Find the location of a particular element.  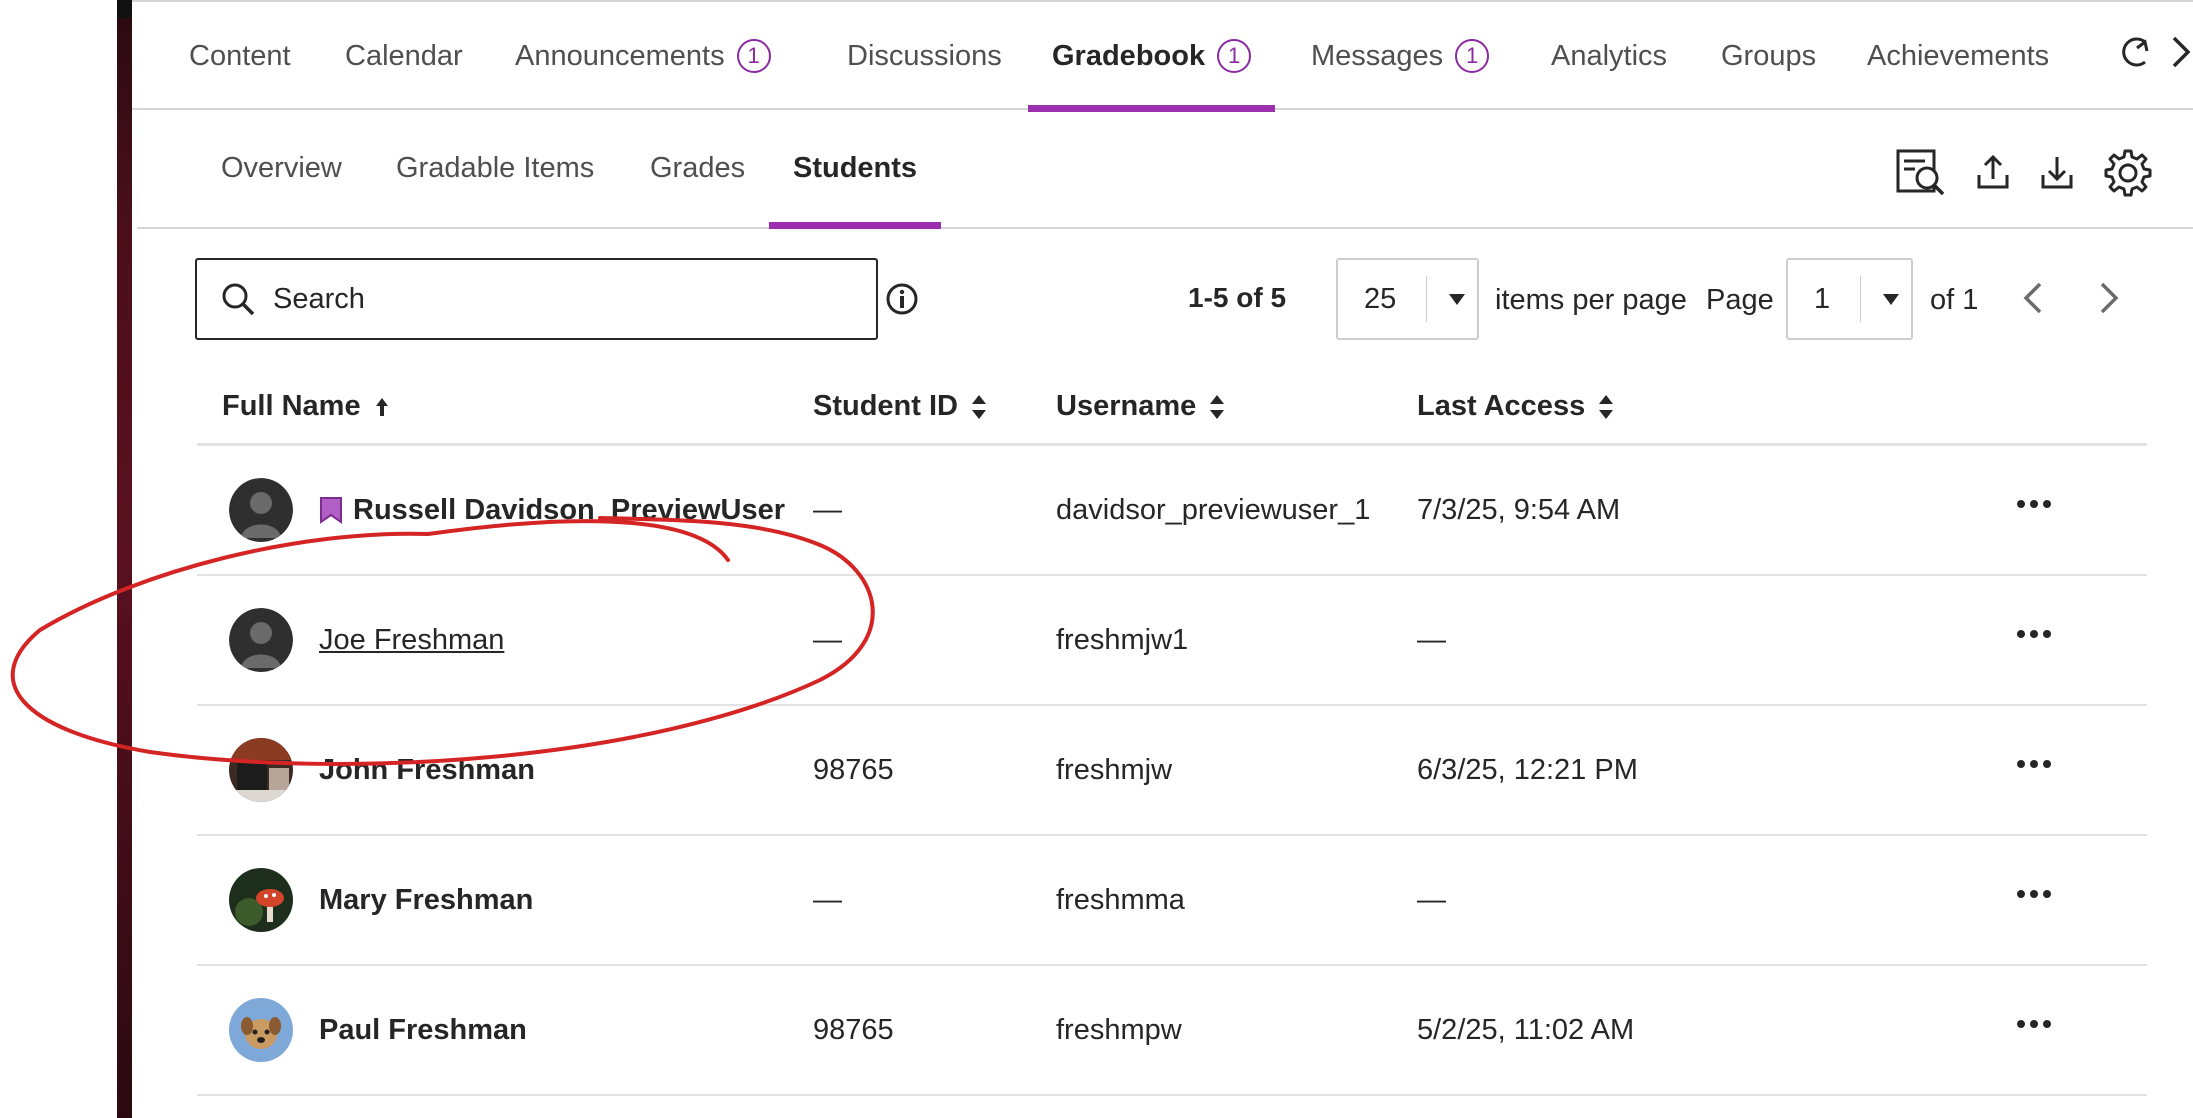

results-range: 1-5 of 5 is located at coordinates (1237, 297).